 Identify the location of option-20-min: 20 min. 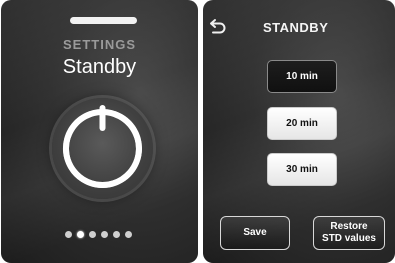
(302, 123).